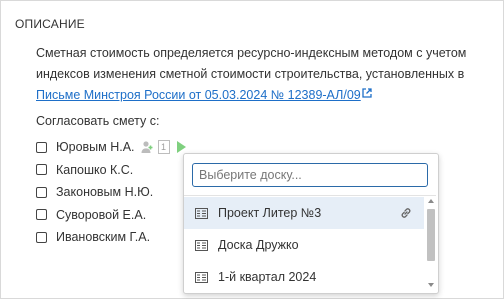 The height and width of the screenshot is (299, 504). I want to click on approver-row: Ивановским Г.А., so click(111, 237).